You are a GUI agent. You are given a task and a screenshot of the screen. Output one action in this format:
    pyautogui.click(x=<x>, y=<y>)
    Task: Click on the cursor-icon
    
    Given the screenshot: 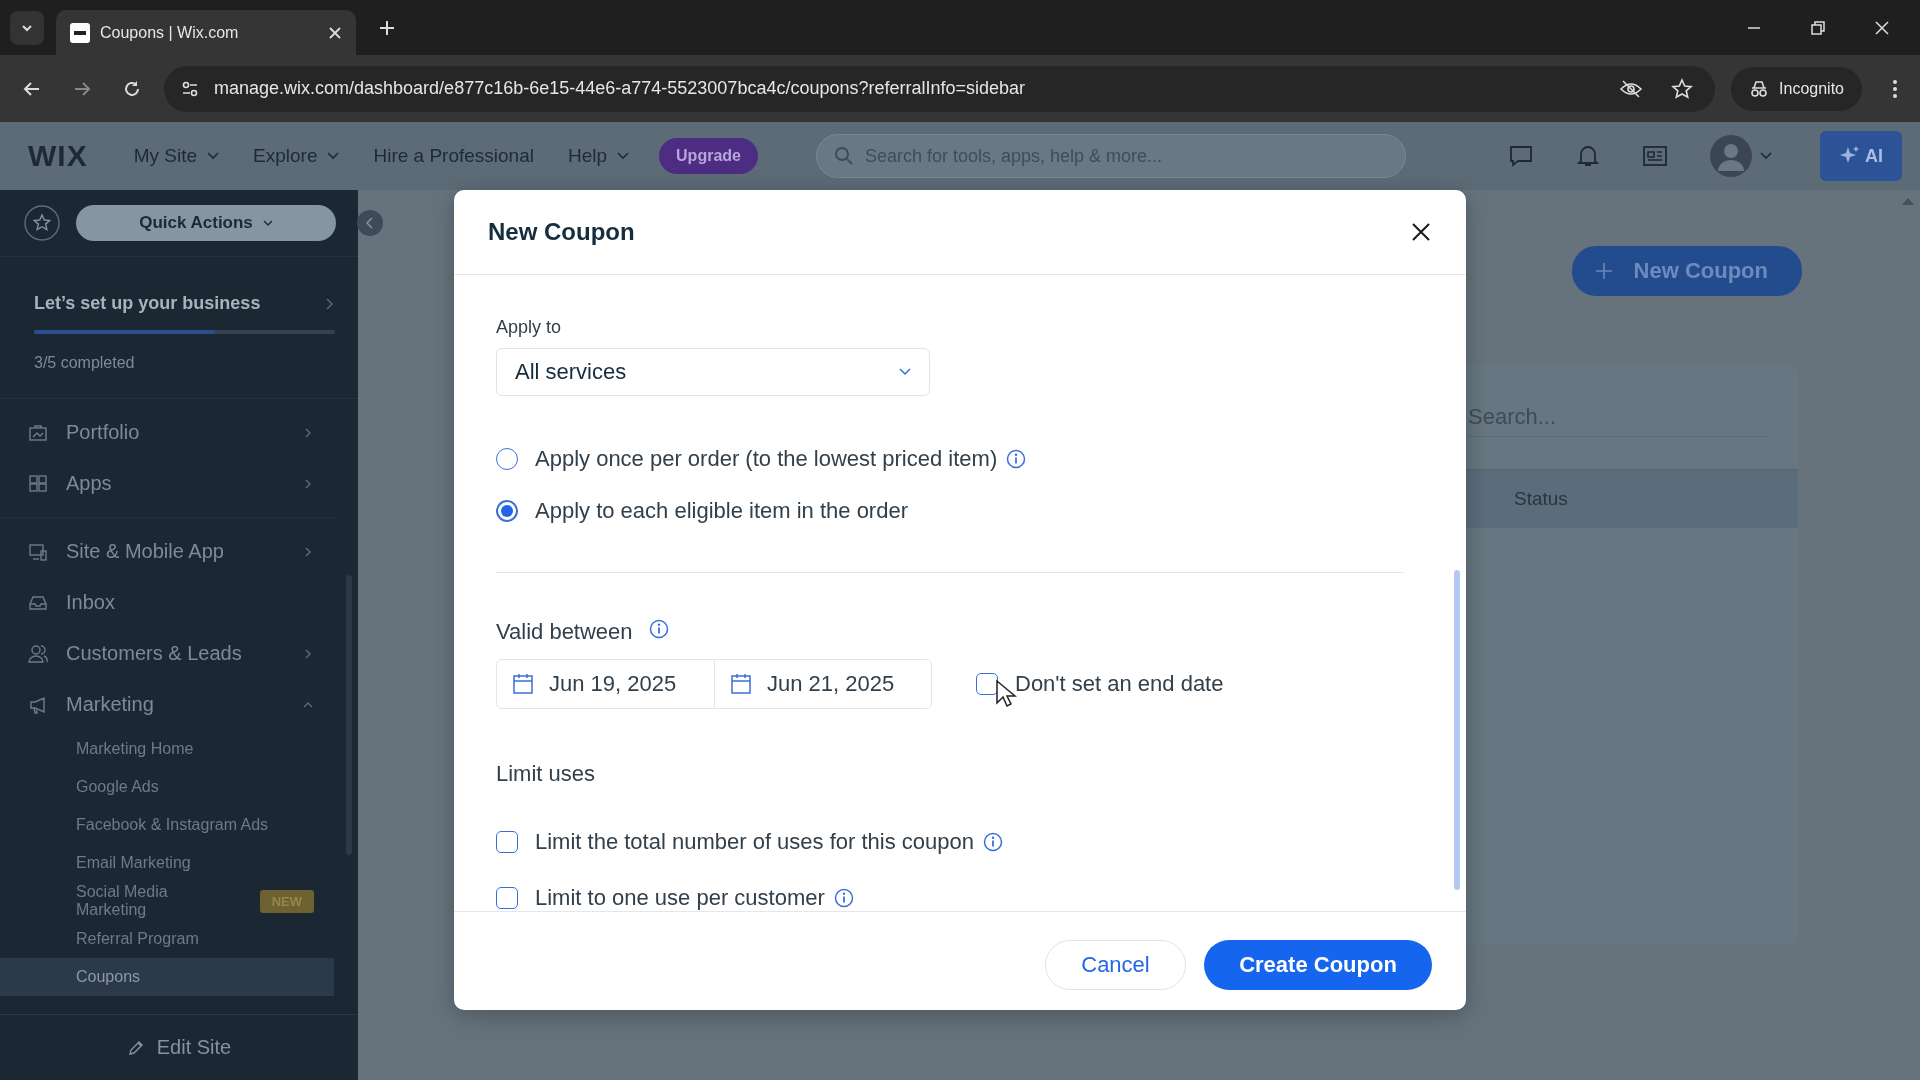 What is the action you would take?
    pyautogui.click(x=1006, y=694)
    